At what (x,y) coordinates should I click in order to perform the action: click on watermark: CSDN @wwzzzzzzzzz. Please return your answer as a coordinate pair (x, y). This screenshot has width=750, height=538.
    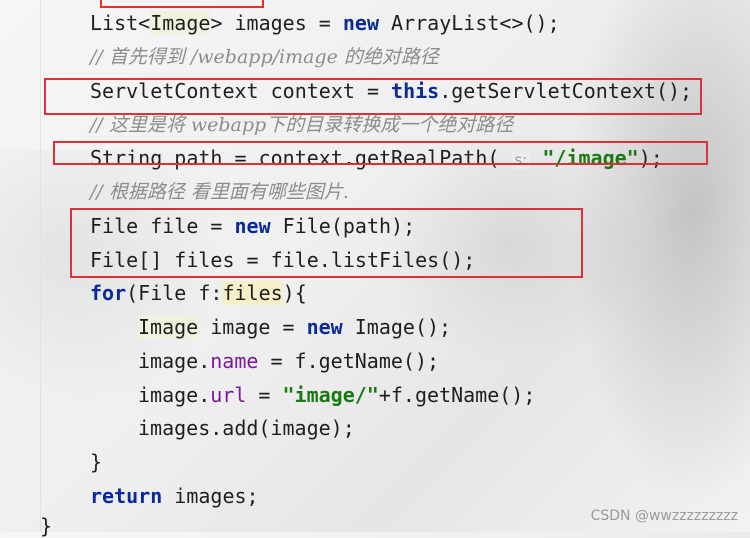
    Looking at the image, I should click on (664, 516).